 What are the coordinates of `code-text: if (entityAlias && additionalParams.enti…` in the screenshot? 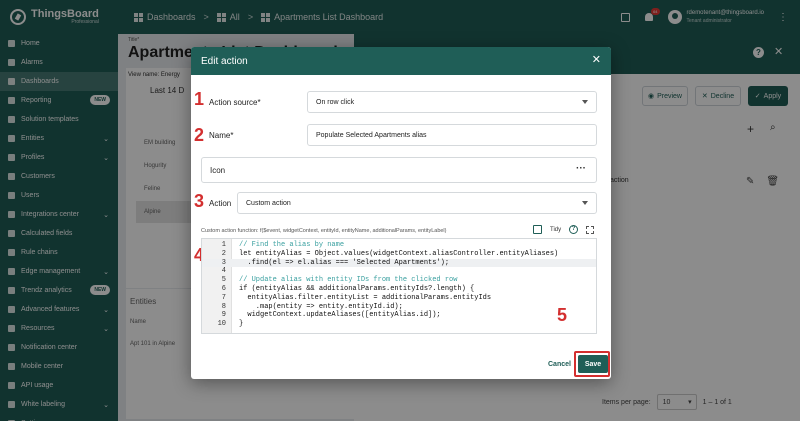 It's located at (357, 289).